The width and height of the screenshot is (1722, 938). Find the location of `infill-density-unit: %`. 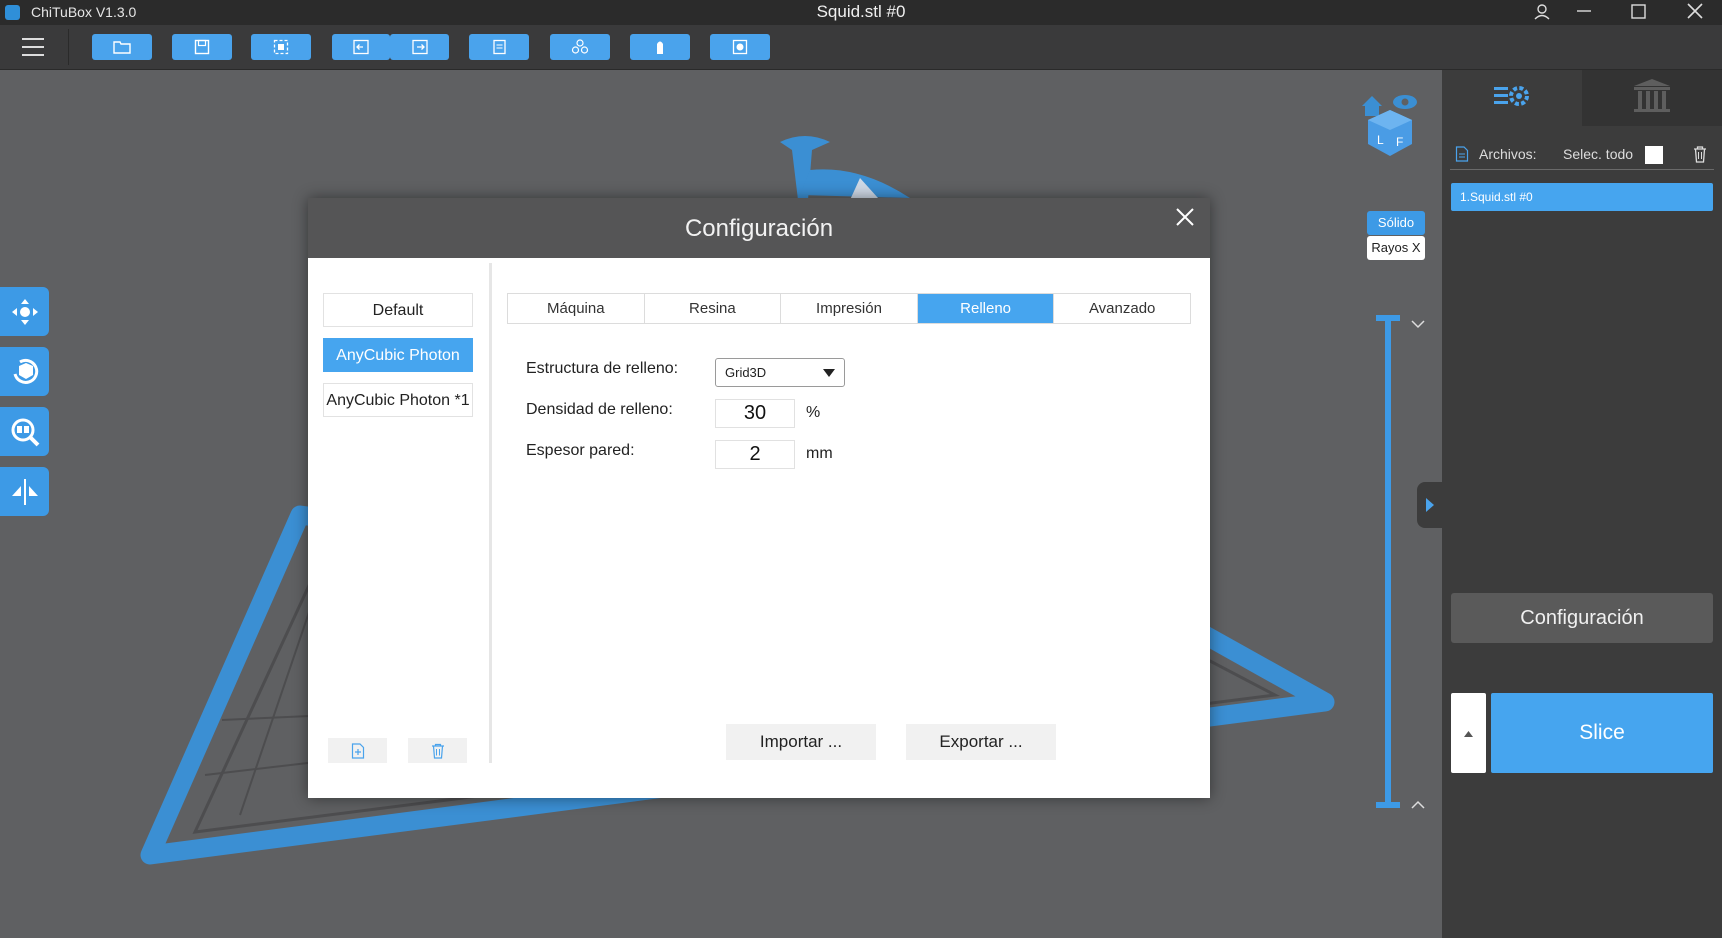

infill-density-unit: % is located at coordinates (813, 412).